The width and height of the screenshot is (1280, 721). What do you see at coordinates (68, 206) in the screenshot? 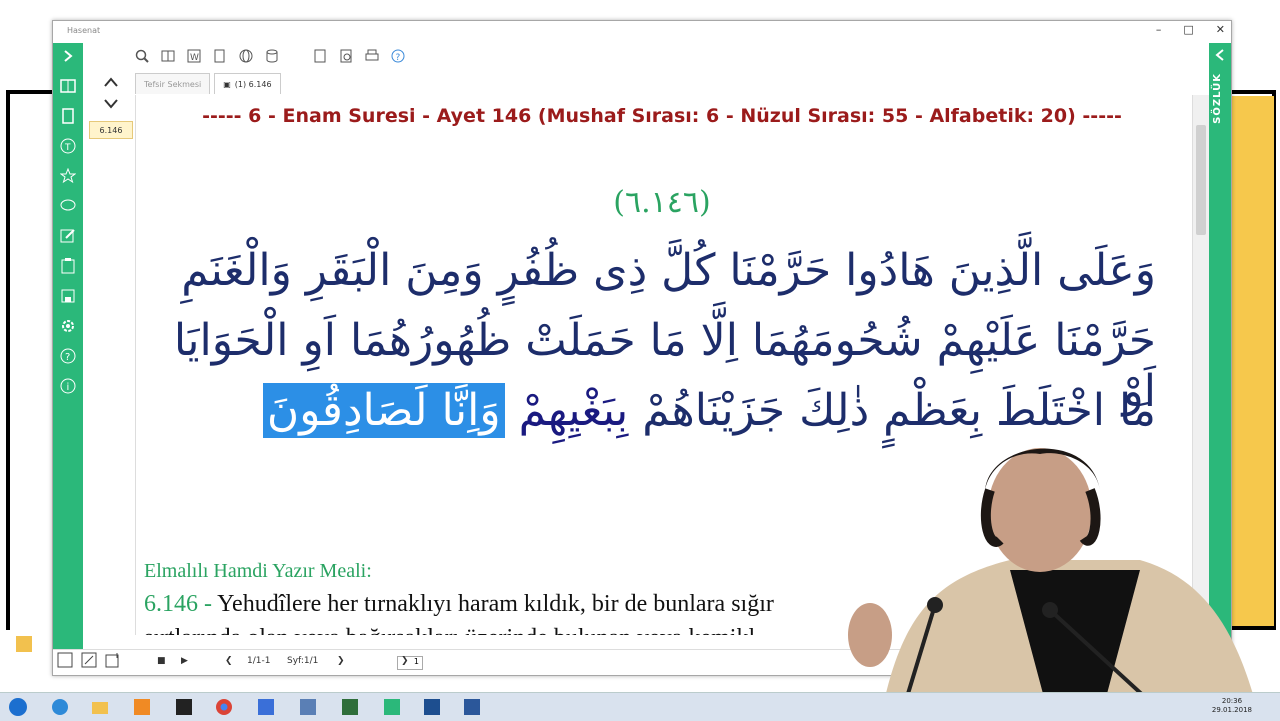
I see `comment-icon` at bounding box center [68, 206].